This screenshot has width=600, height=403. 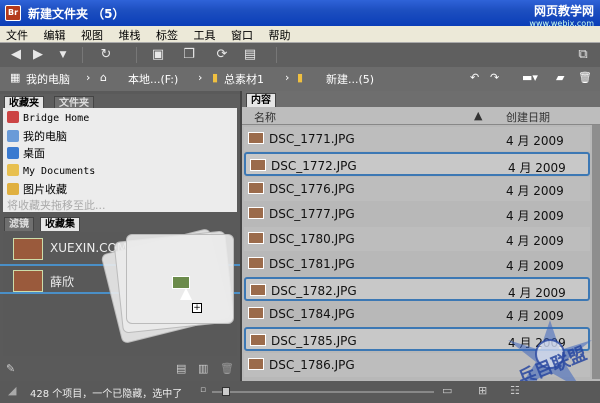 What do you see at coordinates (120, 368) in the screenshot?
I see `left-footer: ✎ ▤ ▥ 🗑` at bounding box center [120, 368].